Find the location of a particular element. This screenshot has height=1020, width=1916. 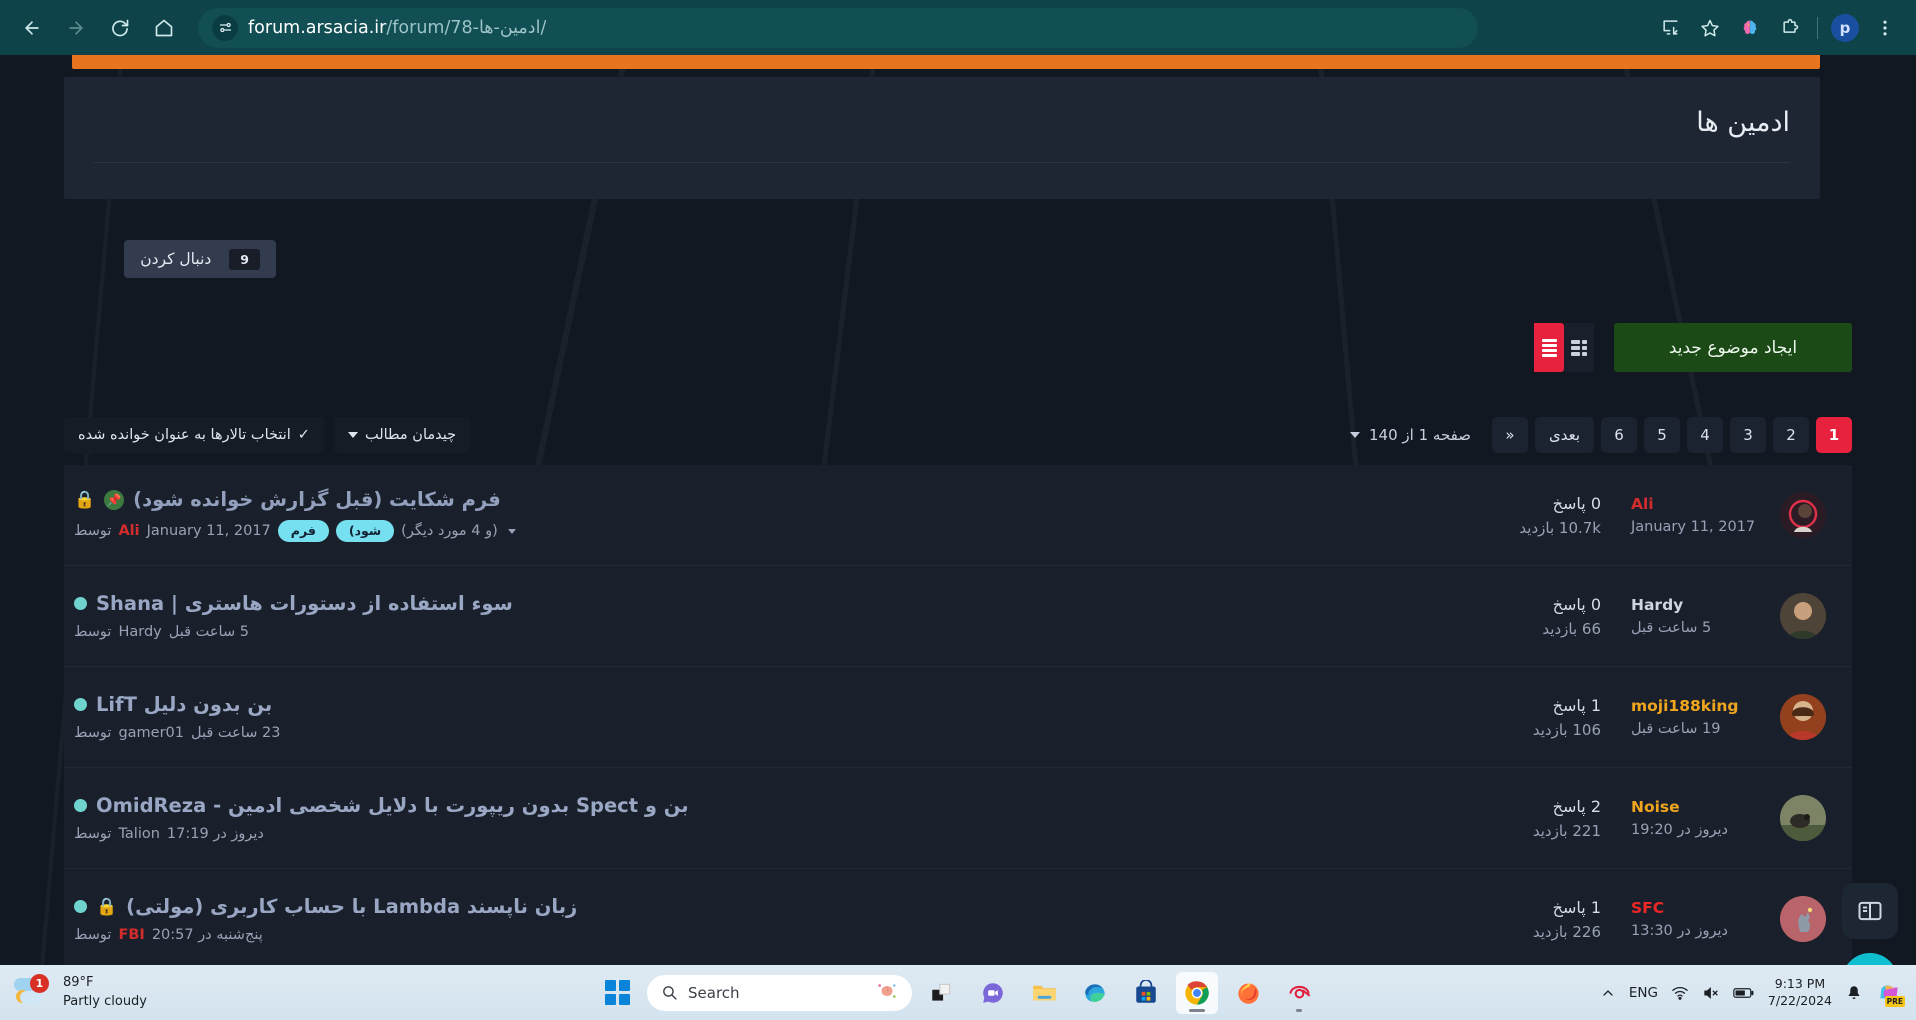

extension-puzzle-icon is located at coordinates (1790, 28).